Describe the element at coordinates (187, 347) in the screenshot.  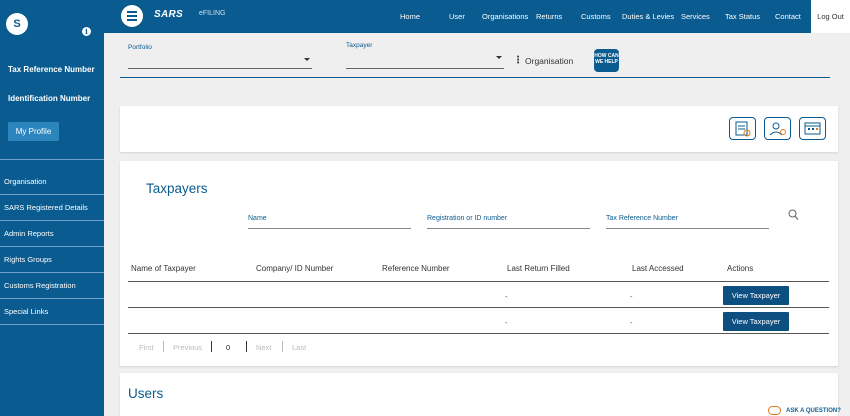
I see `pager-previous: Previous` at that location.